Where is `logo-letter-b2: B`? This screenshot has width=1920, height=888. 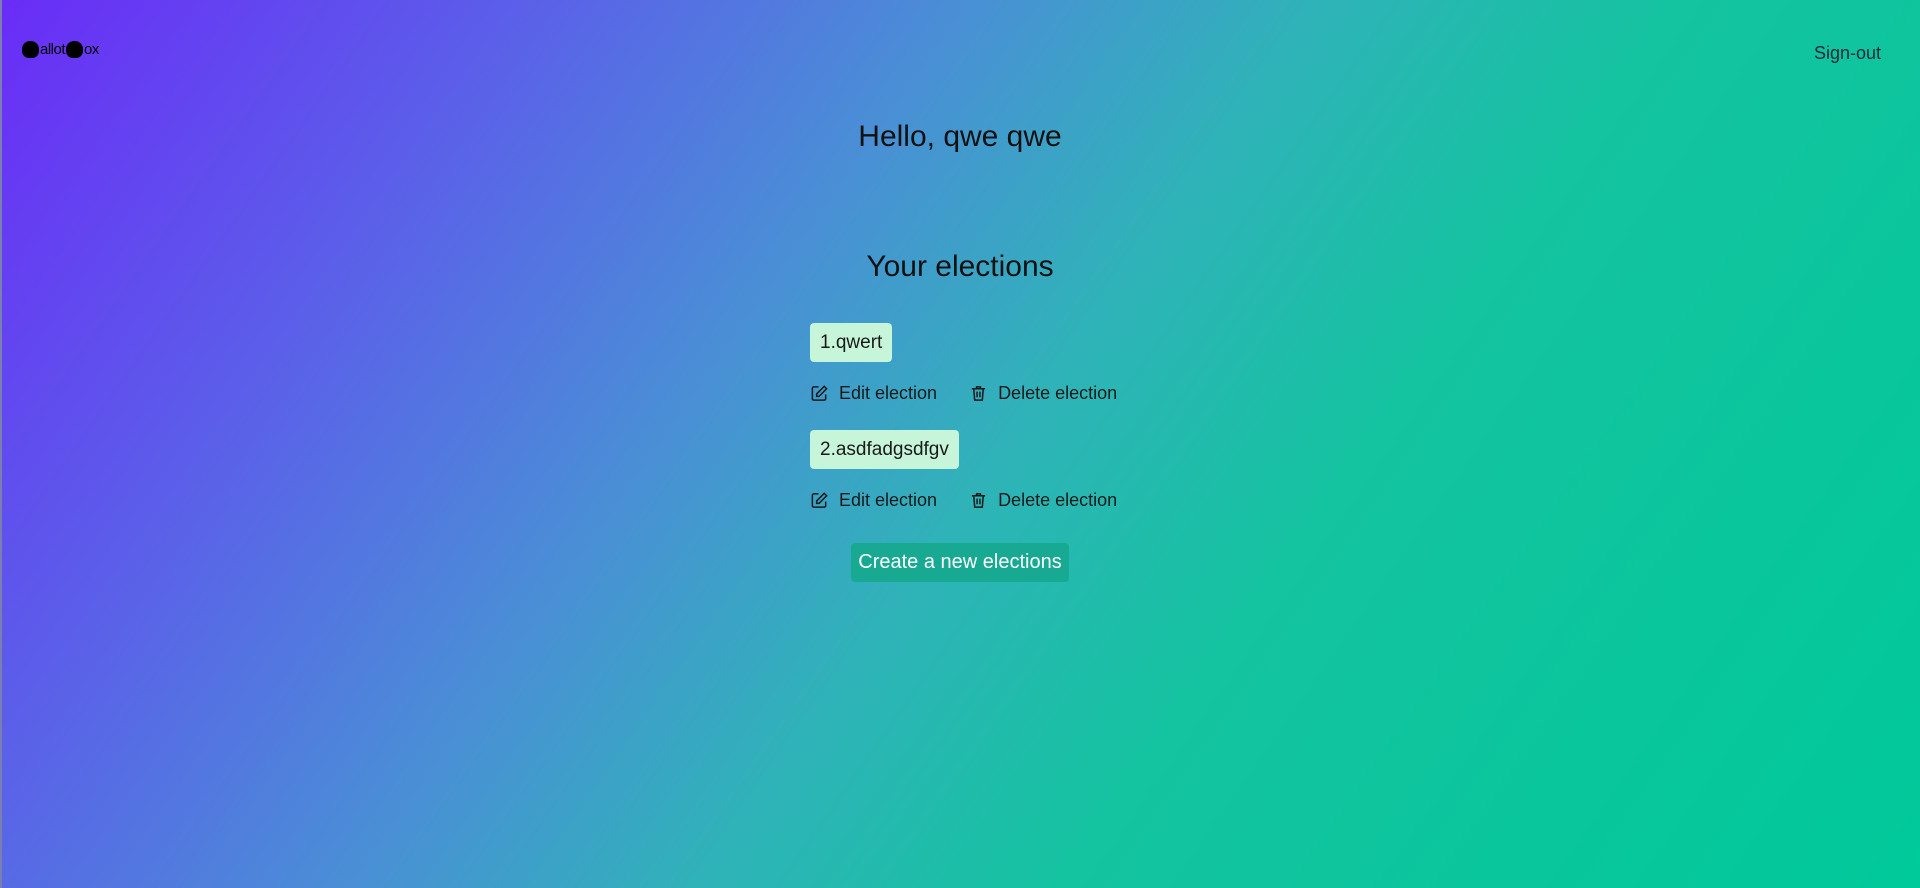
logo-letter-b2: B is located at coordinates (75, 49).